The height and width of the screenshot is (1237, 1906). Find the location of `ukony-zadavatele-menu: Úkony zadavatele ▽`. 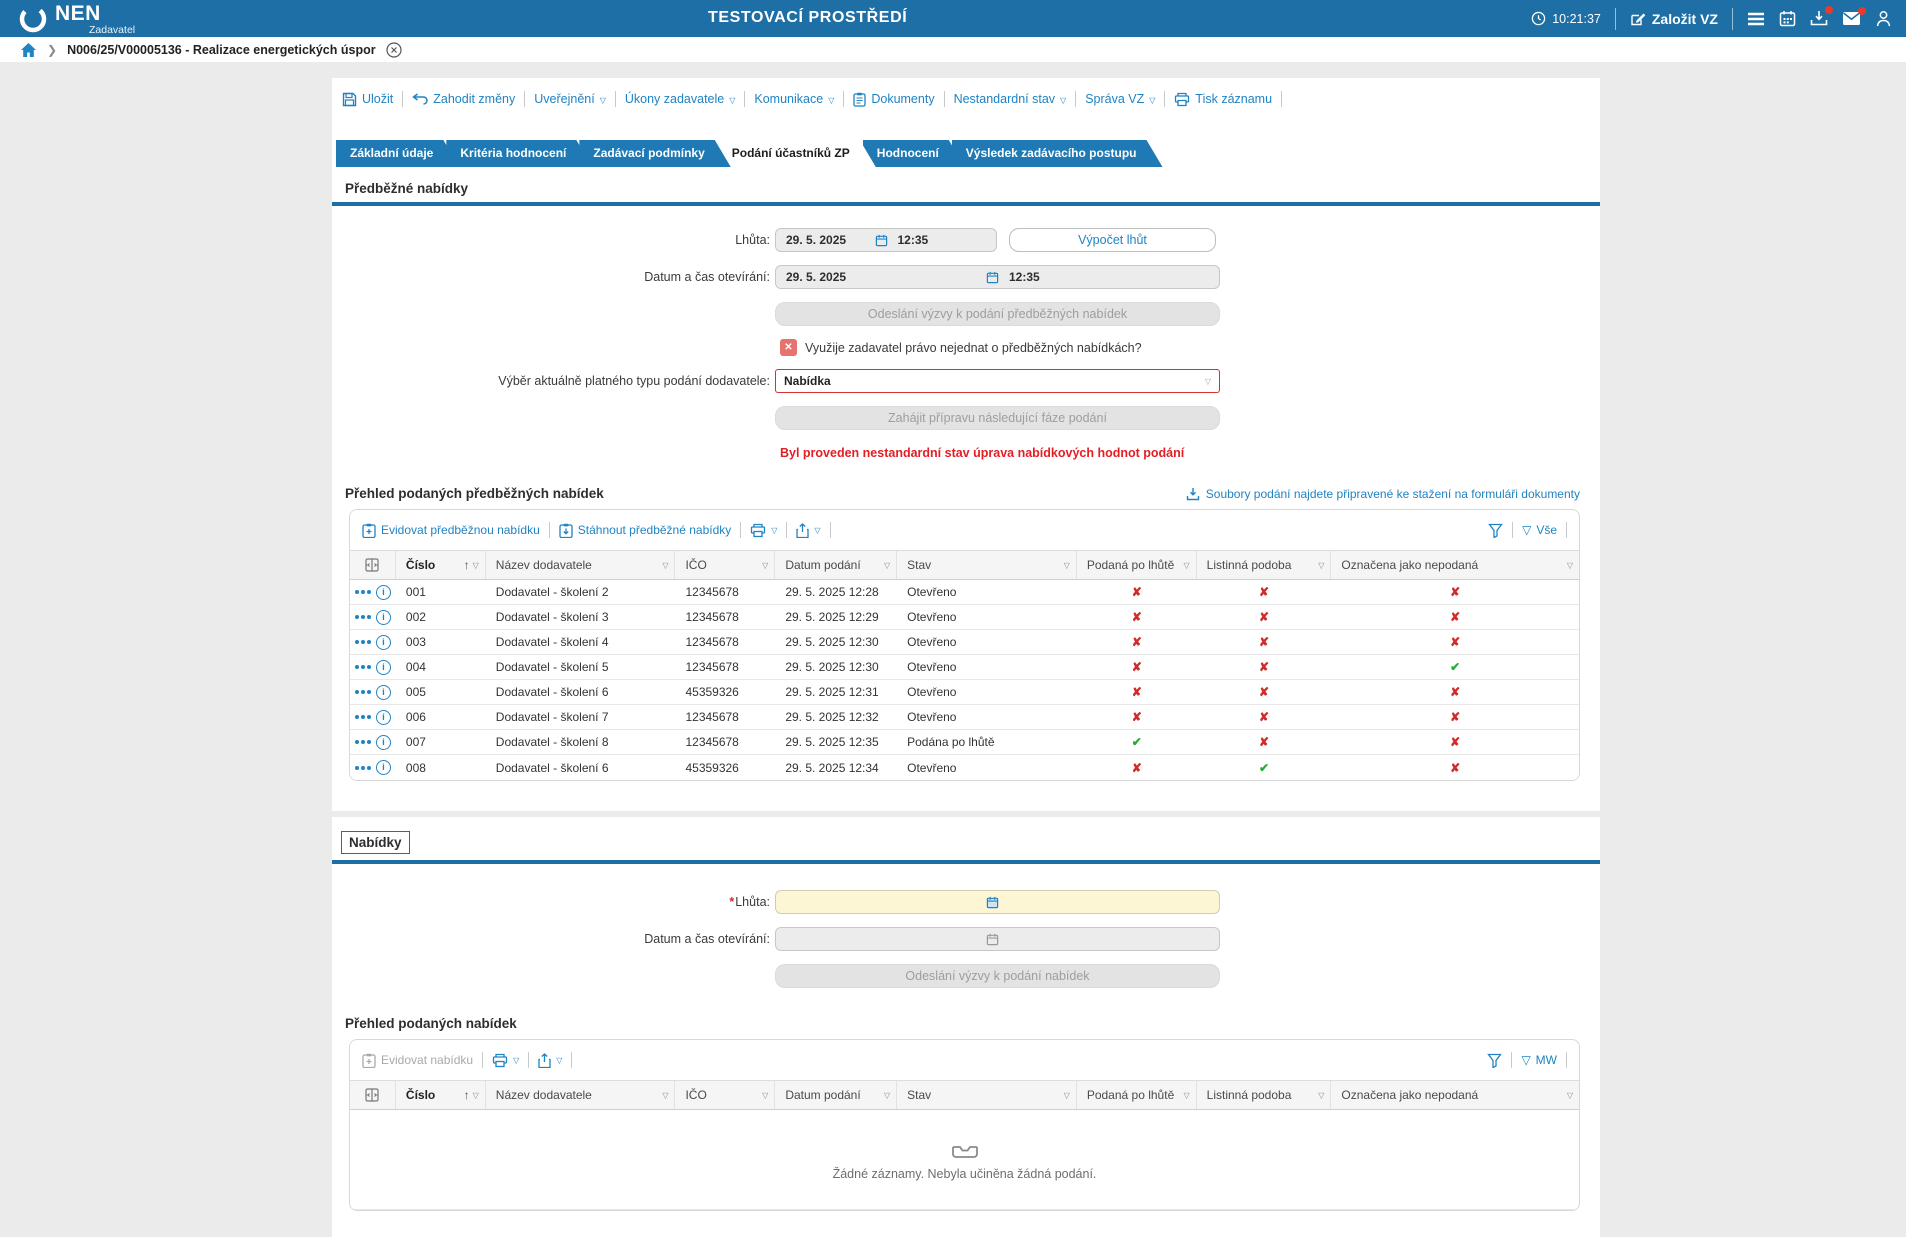

ukony-zadavatele-menu: Úkony zadavatele ▽ is located at coordinates (680, 99).